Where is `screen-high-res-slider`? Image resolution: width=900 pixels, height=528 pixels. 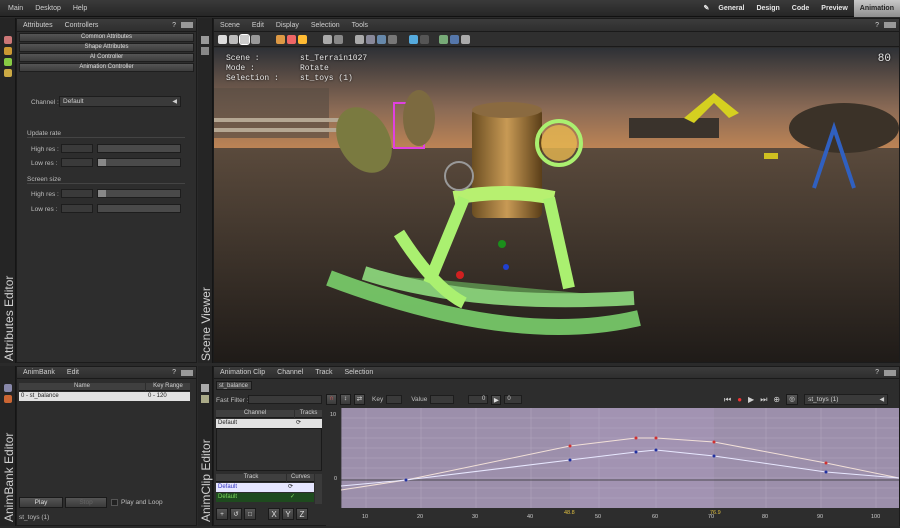
screen-high-res-slider is located at coordinates (139, 193).